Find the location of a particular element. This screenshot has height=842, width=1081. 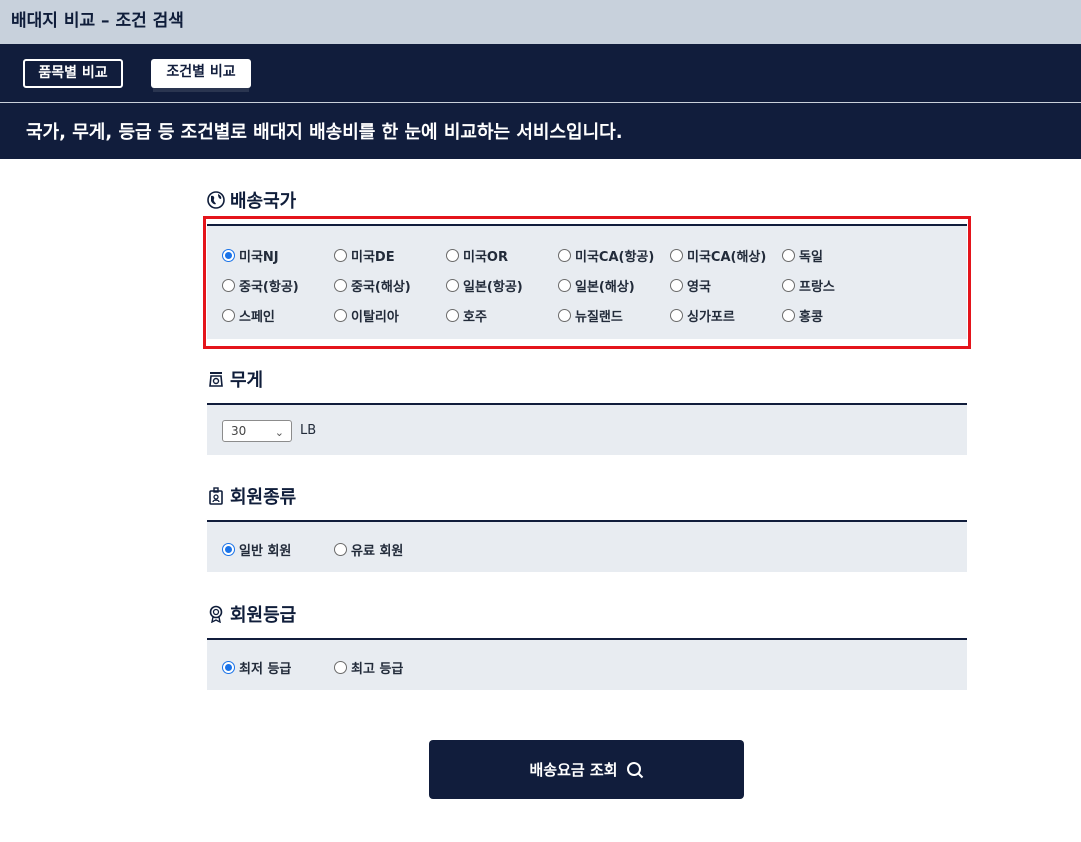

grade-section-title: 회원등급 is located at coordinates (251, 614).